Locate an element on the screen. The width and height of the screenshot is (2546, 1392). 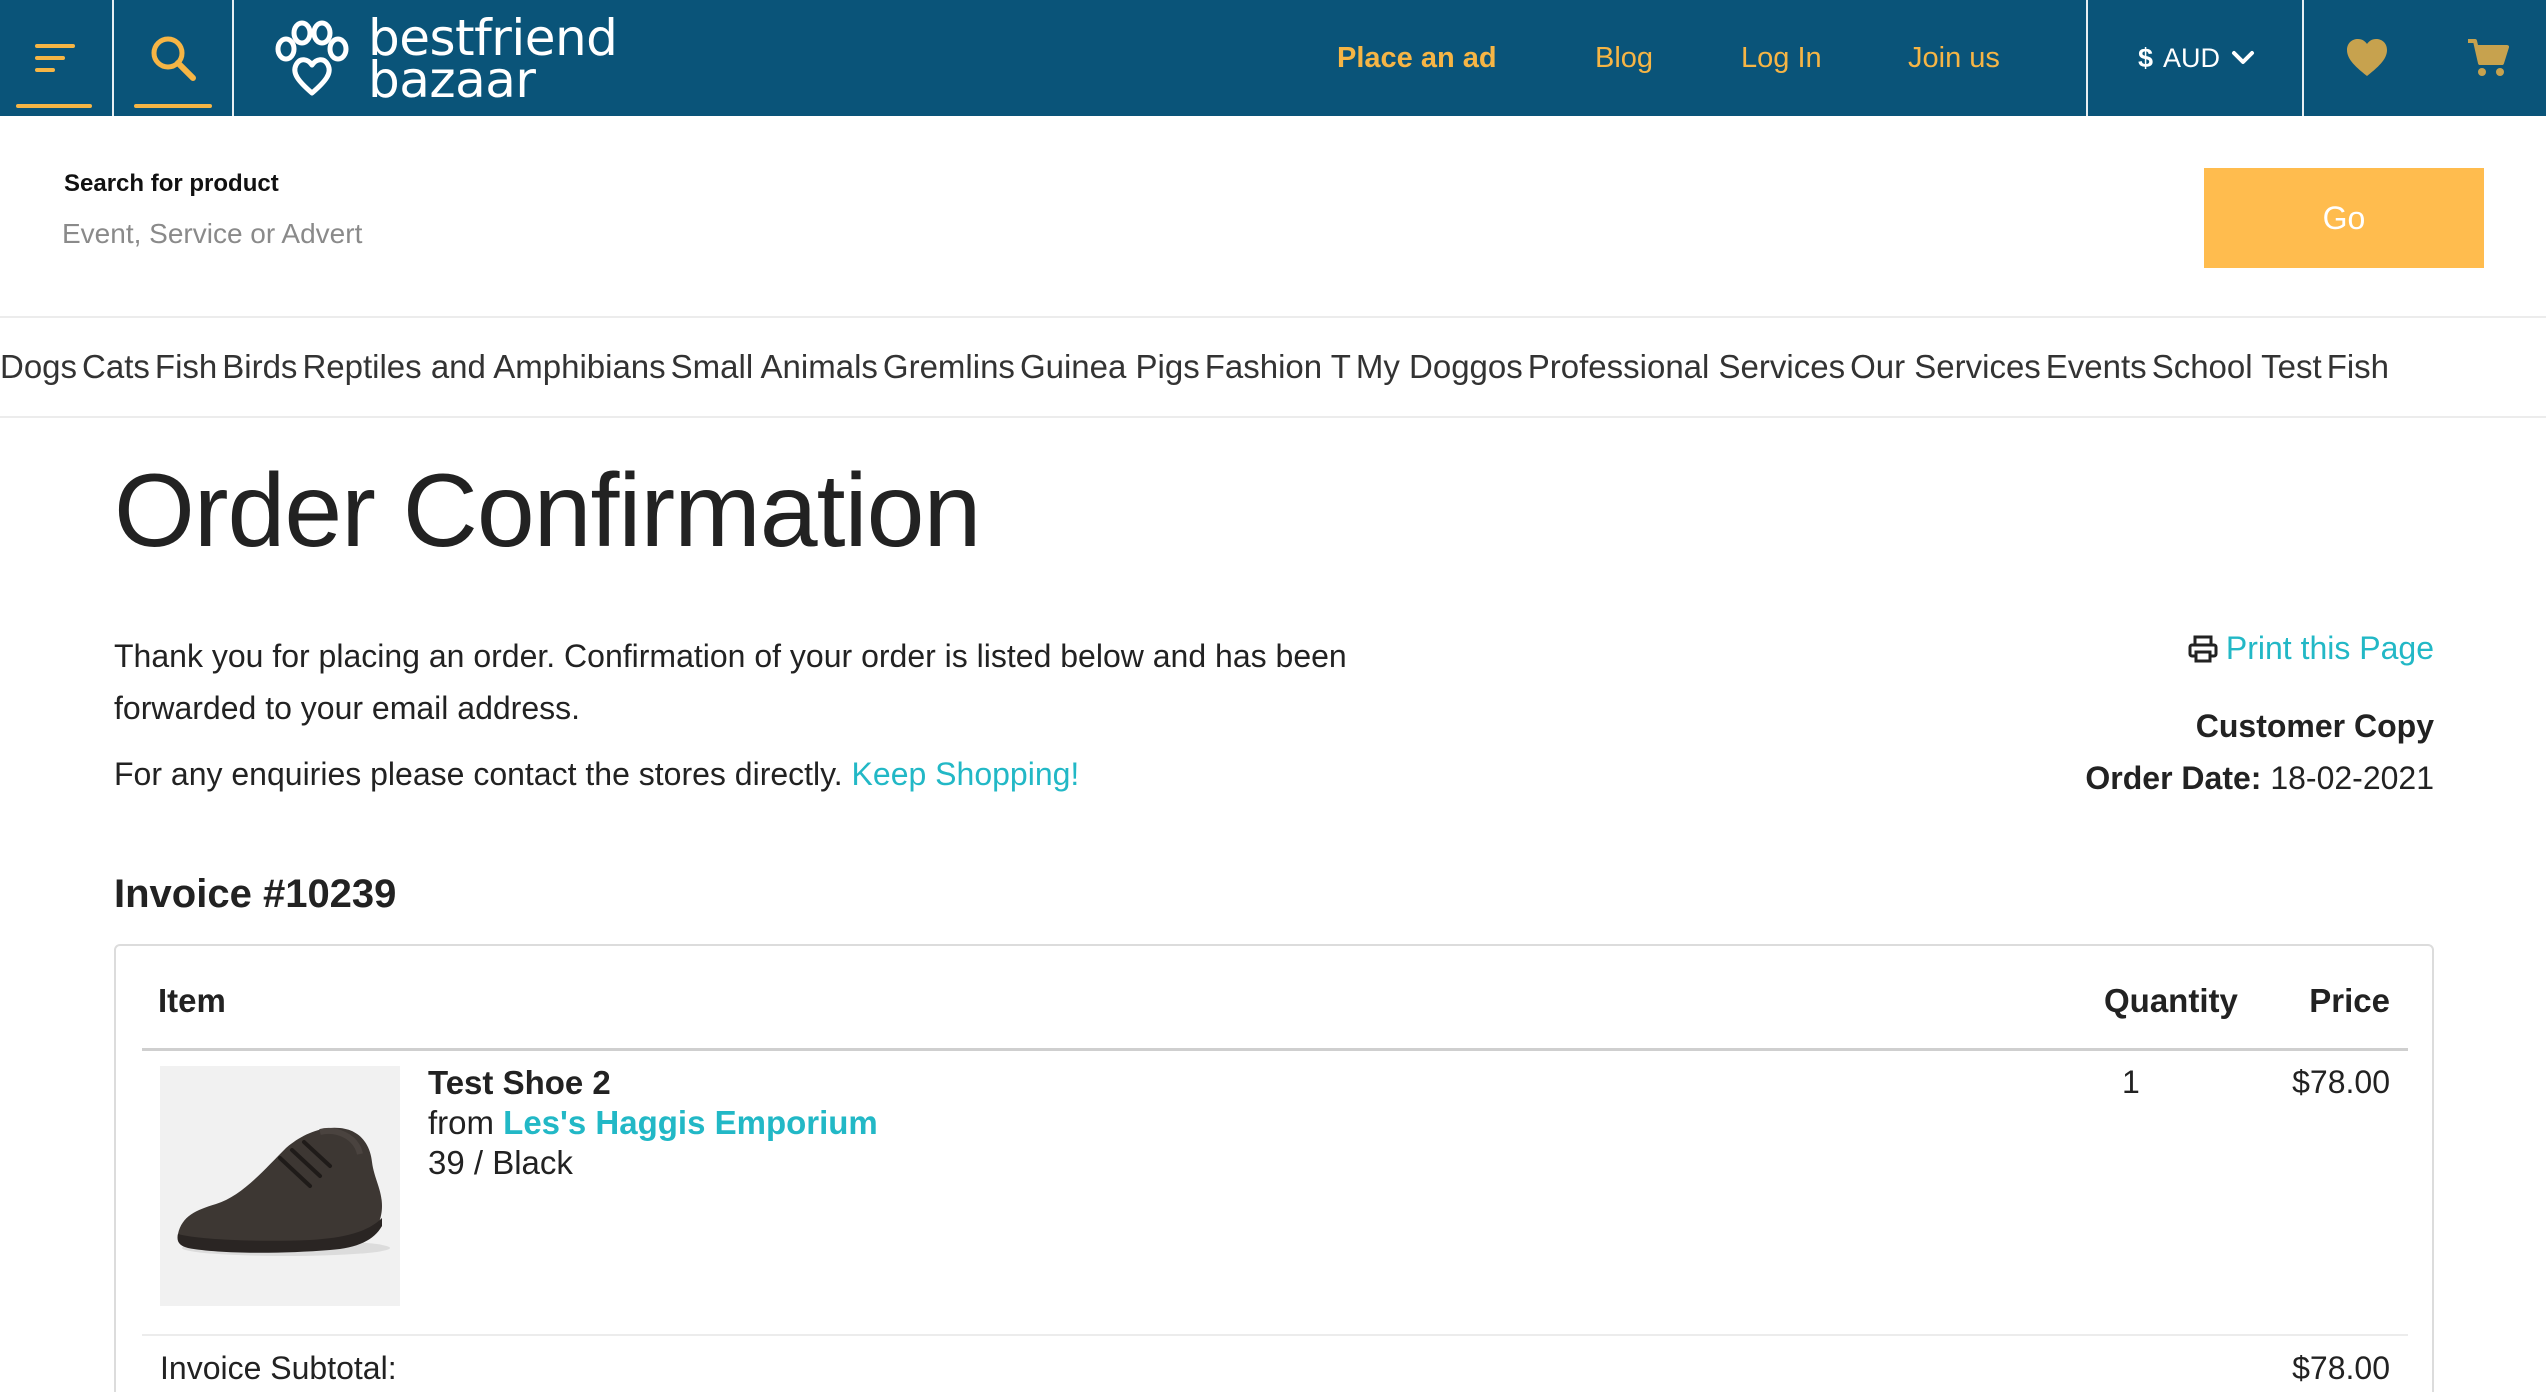
heart-icon is located at coordinates (2367, 57).